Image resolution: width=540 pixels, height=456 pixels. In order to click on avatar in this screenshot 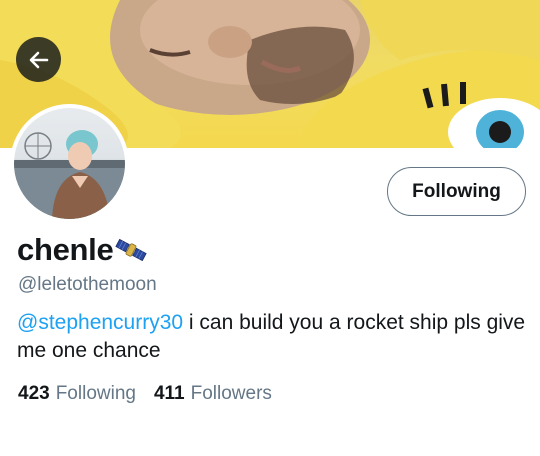, I will do `click(69, 163)`.